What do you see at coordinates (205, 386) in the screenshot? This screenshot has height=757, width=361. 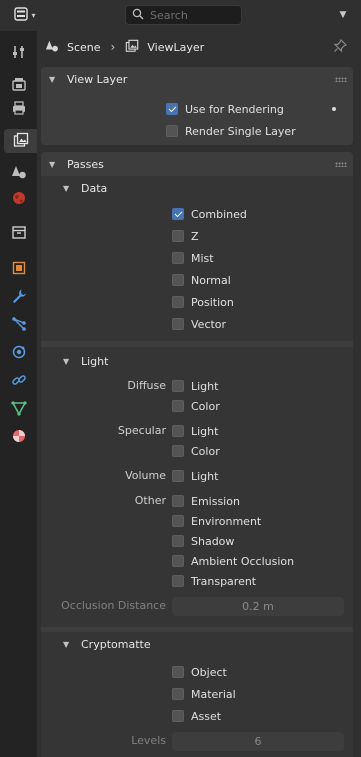 I see `diffuse-light-label: Light` at bounding box center [205, 386].